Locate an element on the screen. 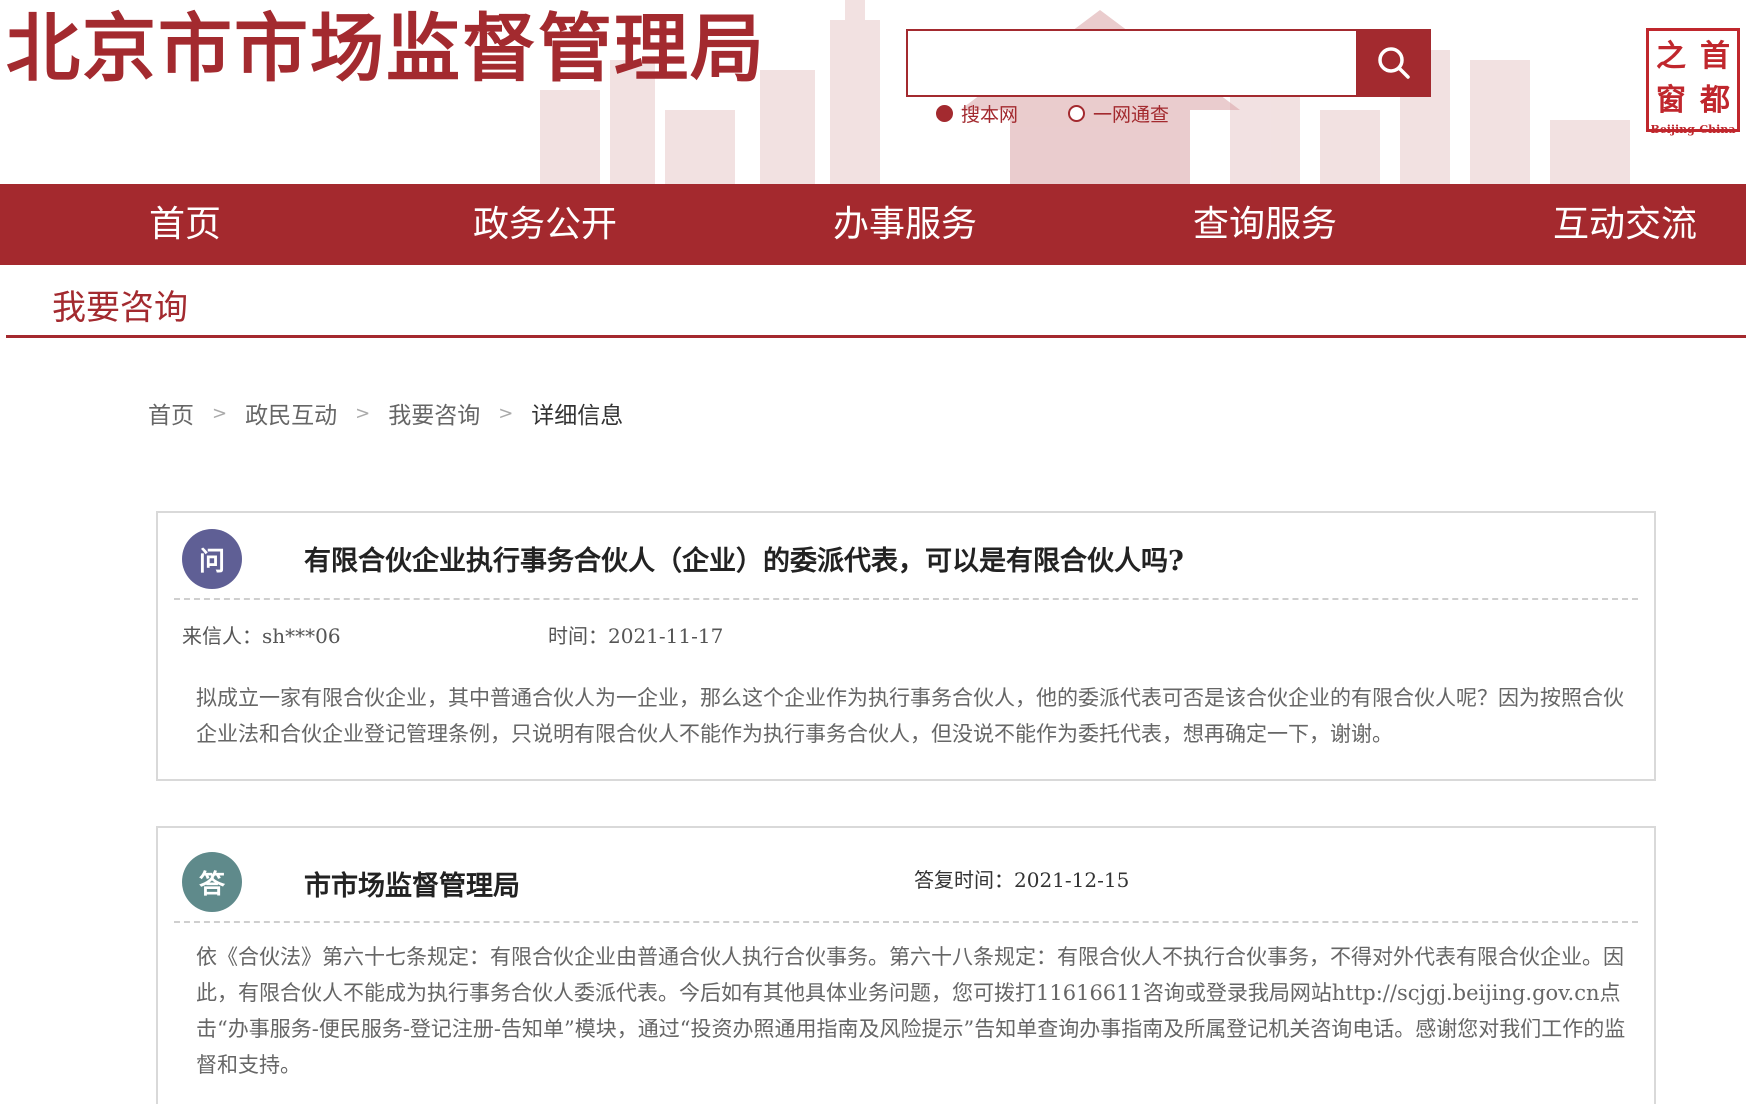 This screenshot has height=1104, width=1746. nav-item-interaction: 互动交流 is located at coordinates (1625, 224).